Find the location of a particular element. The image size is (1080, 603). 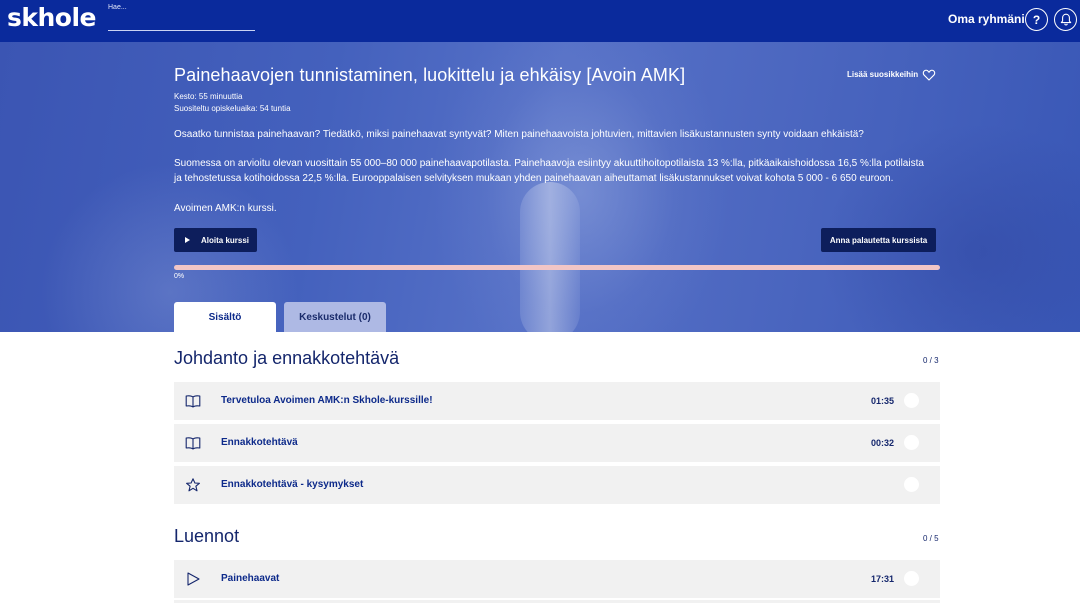

tab-content: Sisältö is located at coordinates (225, 317).